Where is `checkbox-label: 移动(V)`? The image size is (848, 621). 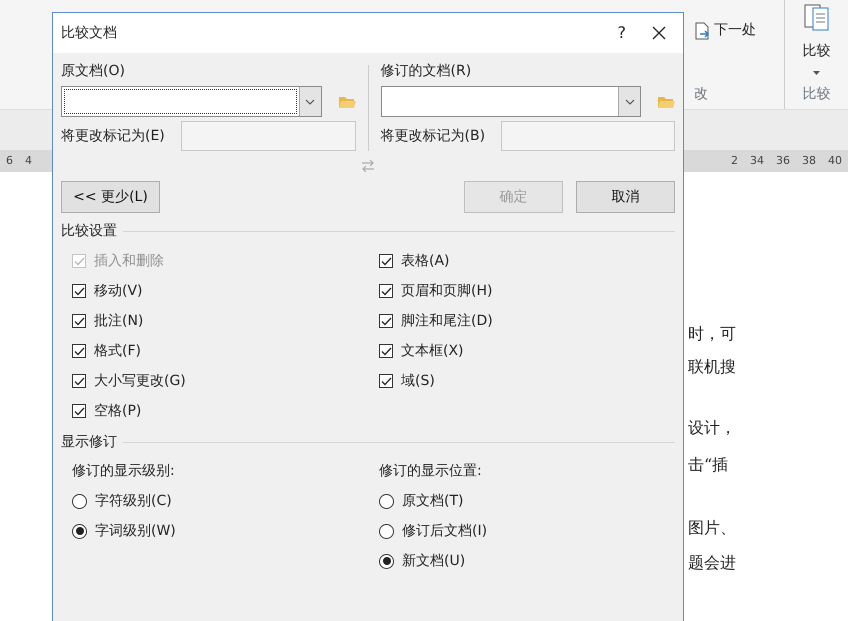 checkbox-label: 移动(V) is located at coordinates (118, 291).